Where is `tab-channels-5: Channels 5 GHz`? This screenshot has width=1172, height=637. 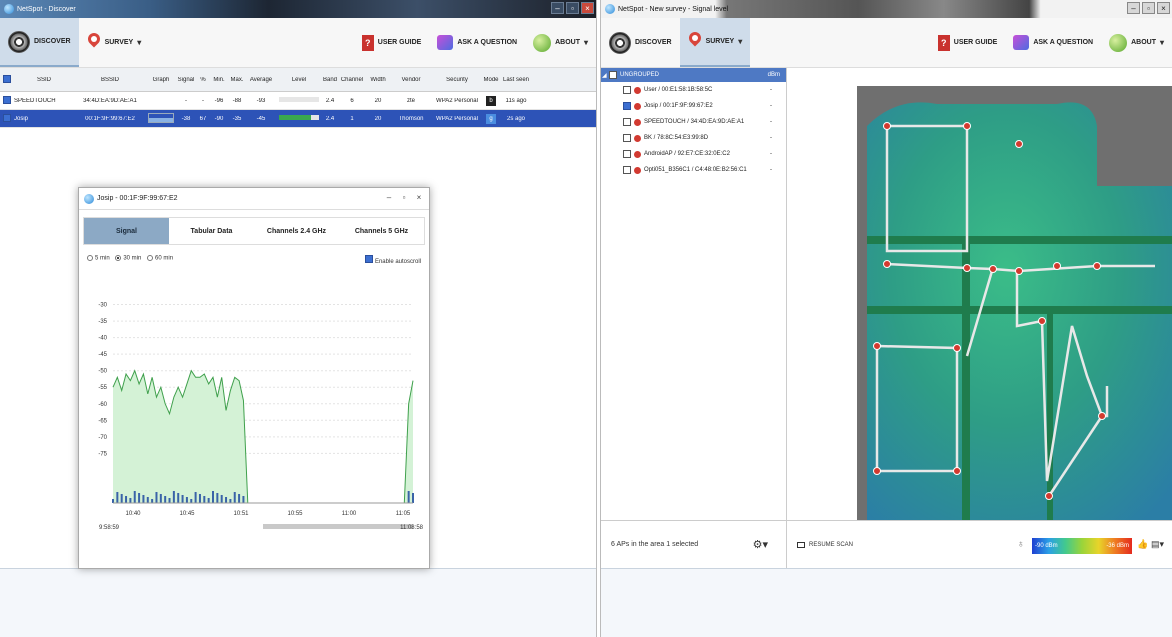 tab-channels-5: Channels 5 GHz is located at coordinates (381, 231).